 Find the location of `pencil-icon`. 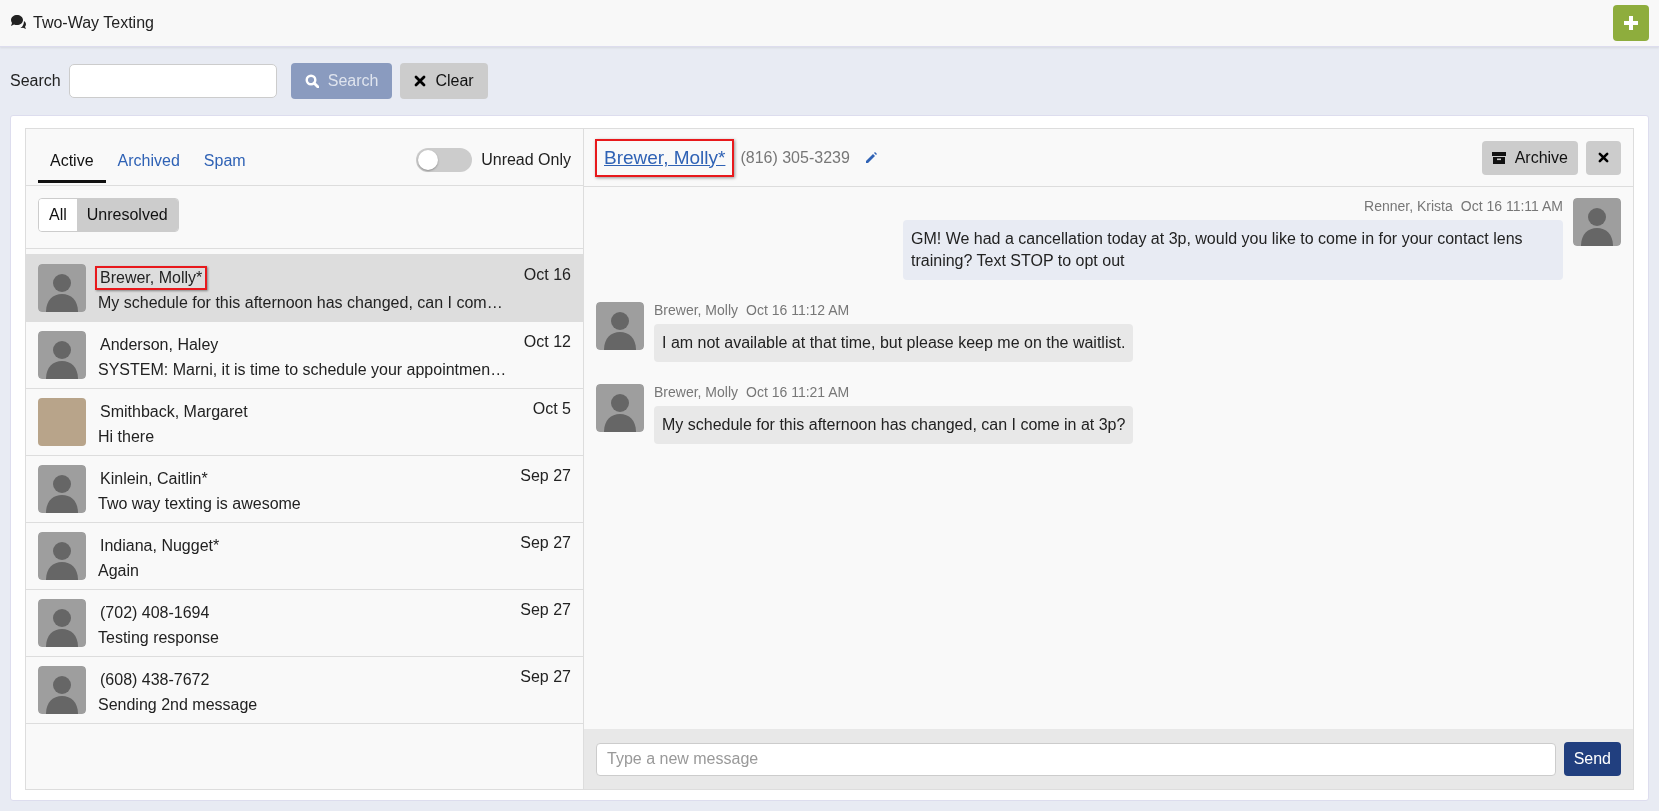

pencil-icon is located at coordinates (870, 157).